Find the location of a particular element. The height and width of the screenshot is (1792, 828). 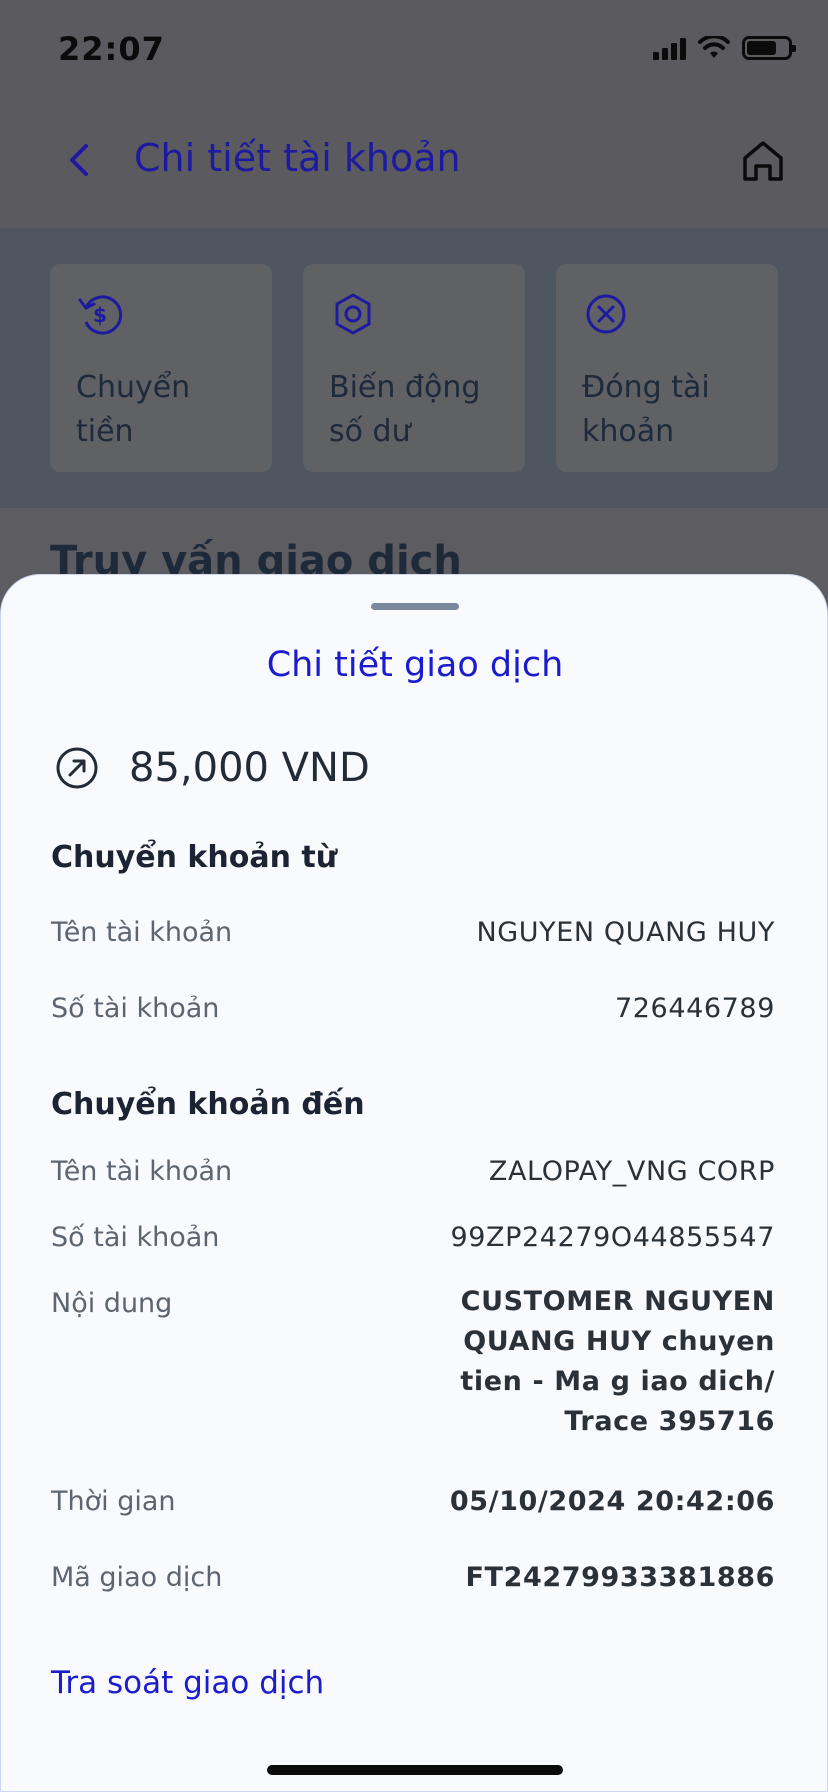

cellular-signal-icon is located at coordinates (669, 48).